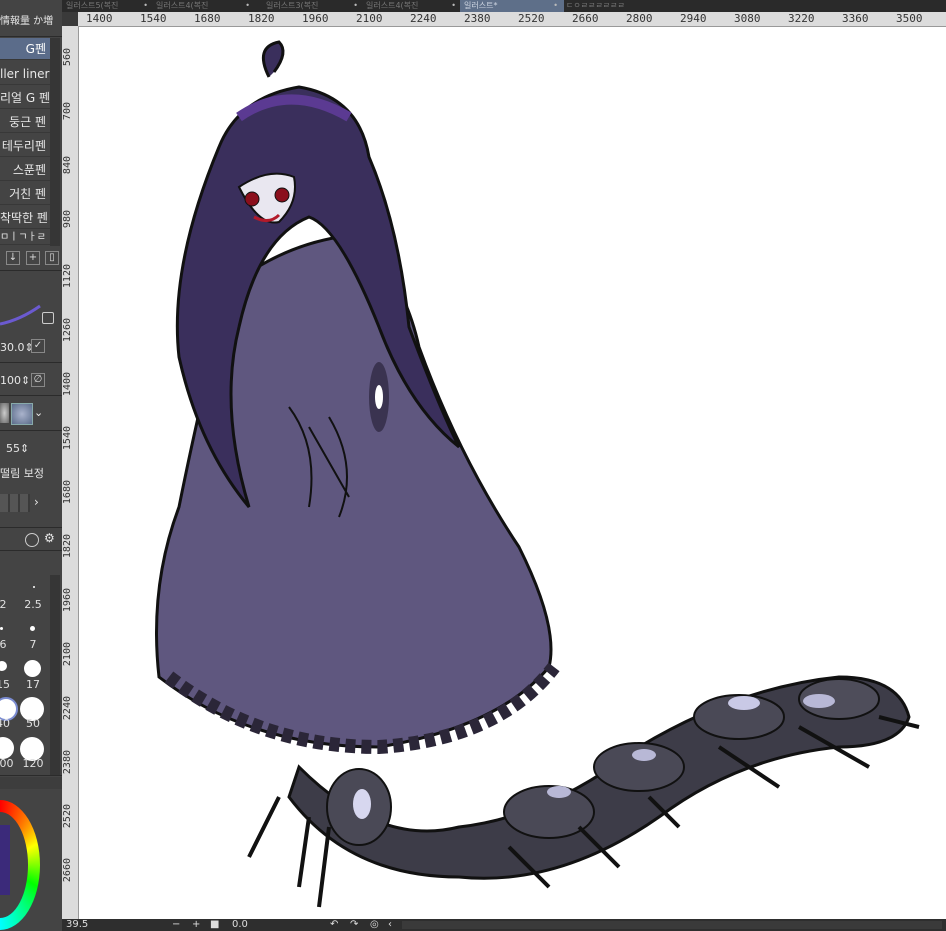 This screenshot has height=931, width=946. I want to click on brush-item-outline-pen: 테두리펜, so click(25, 146).